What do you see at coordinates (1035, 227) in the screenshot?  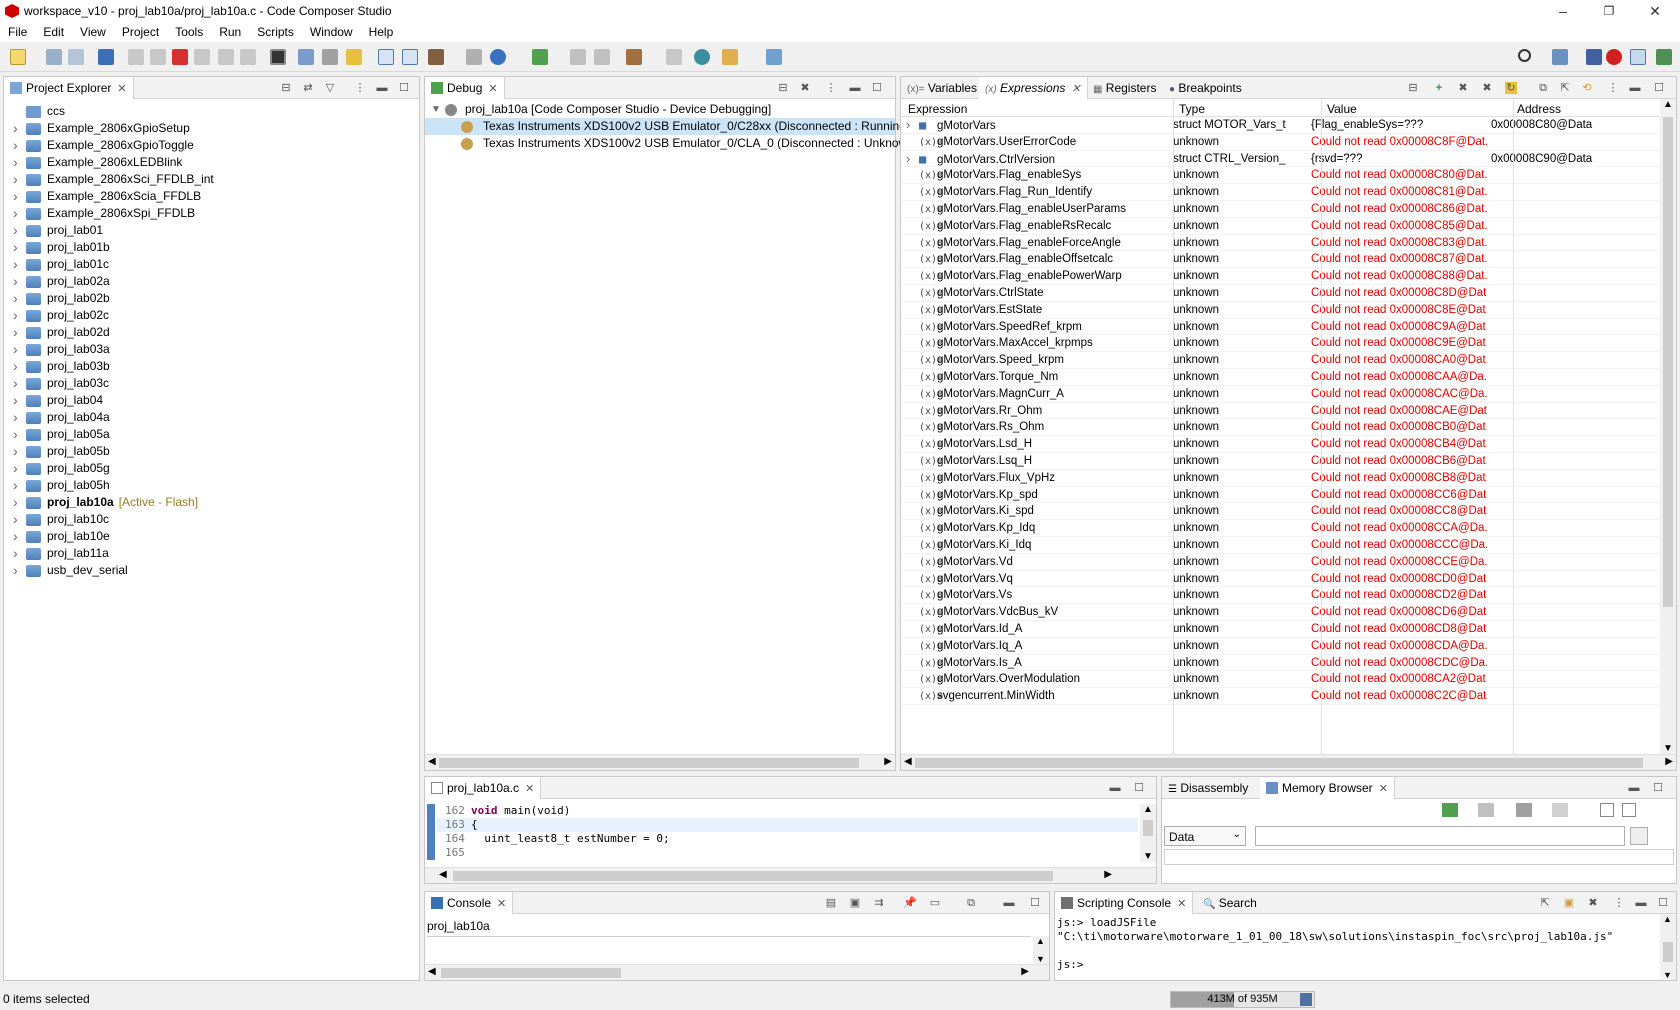 I see `expression-name-cell: (x)=gMotorVars.Flag_enableRsRecalc` at bounding box center [1035, 227].